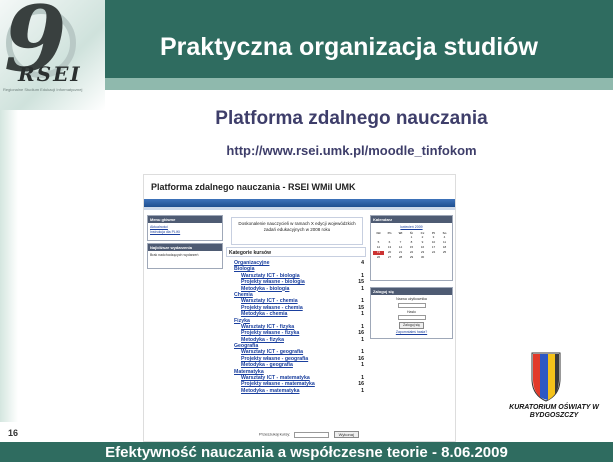 This screenshot has height=462, width=613. I want to click on course-link: Warsztaty ICT - biologia, so click(270, 276).